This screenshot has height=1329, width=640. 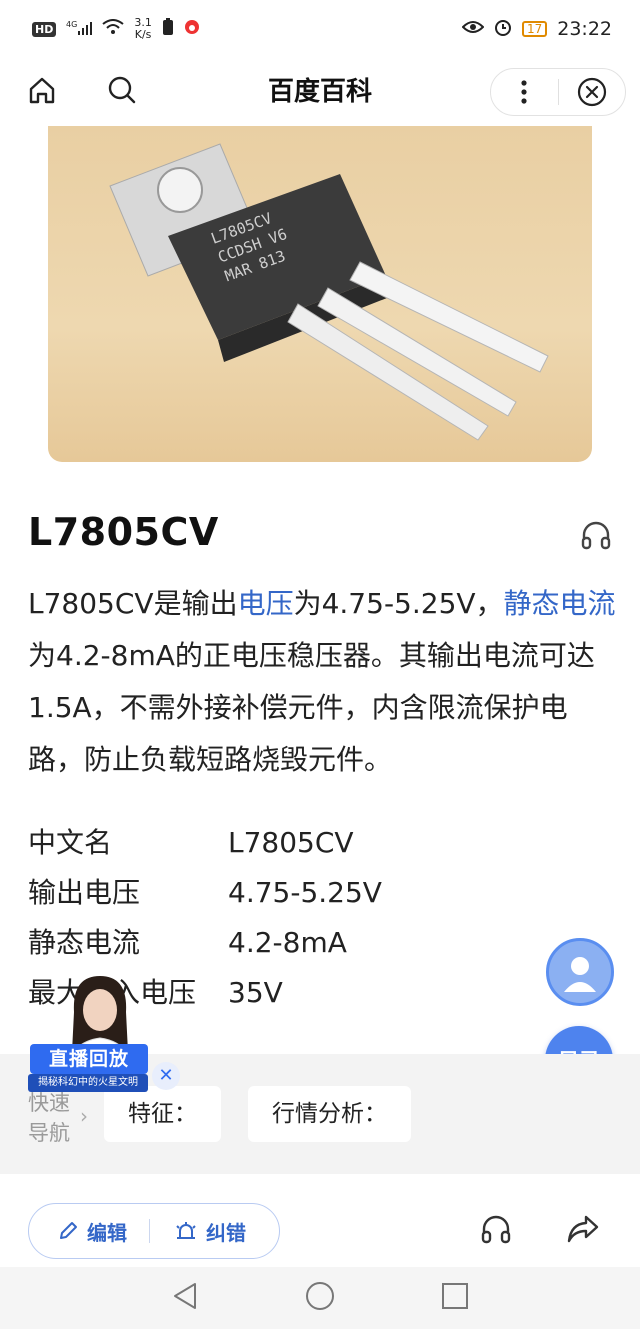 What do you see at coordinates (107, 1232) in the screenshot?
I see `edit-label: 编辑` at bounding box center [107, 1232].